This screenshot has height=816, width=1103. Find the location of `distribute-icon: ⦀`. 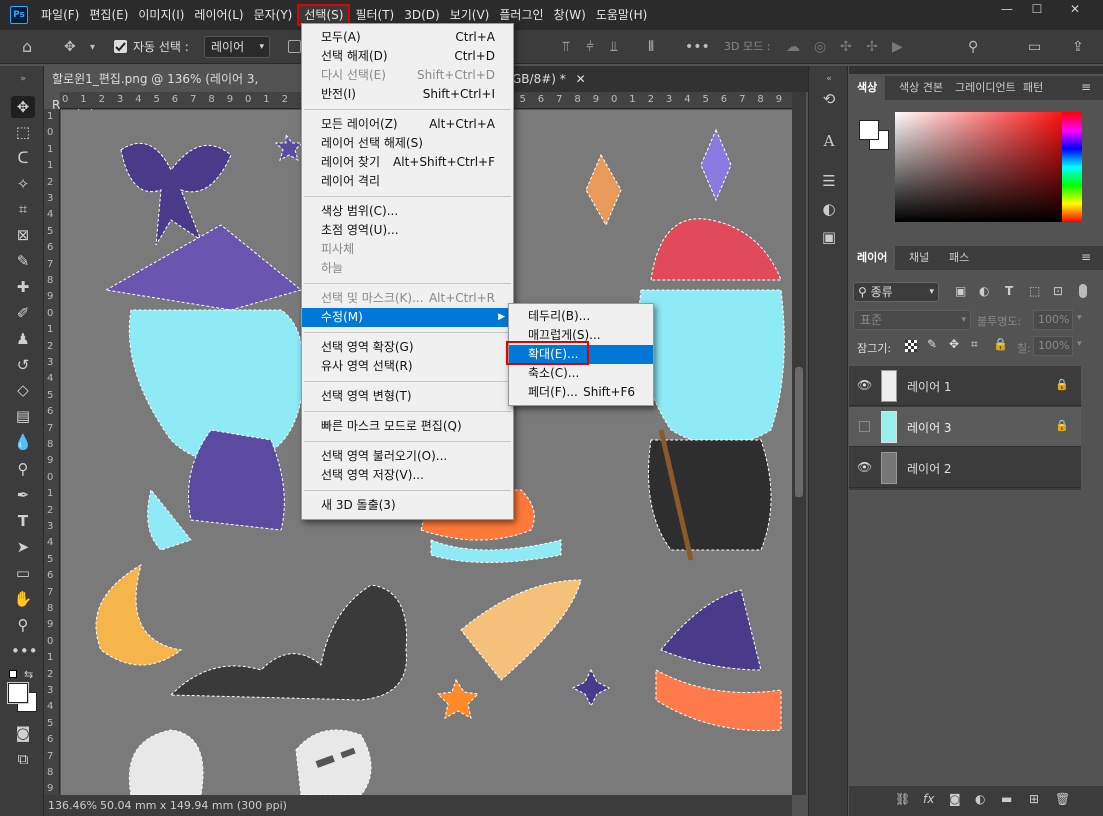

distribute-icon: ⦀ is located at coordinates (651, 47).